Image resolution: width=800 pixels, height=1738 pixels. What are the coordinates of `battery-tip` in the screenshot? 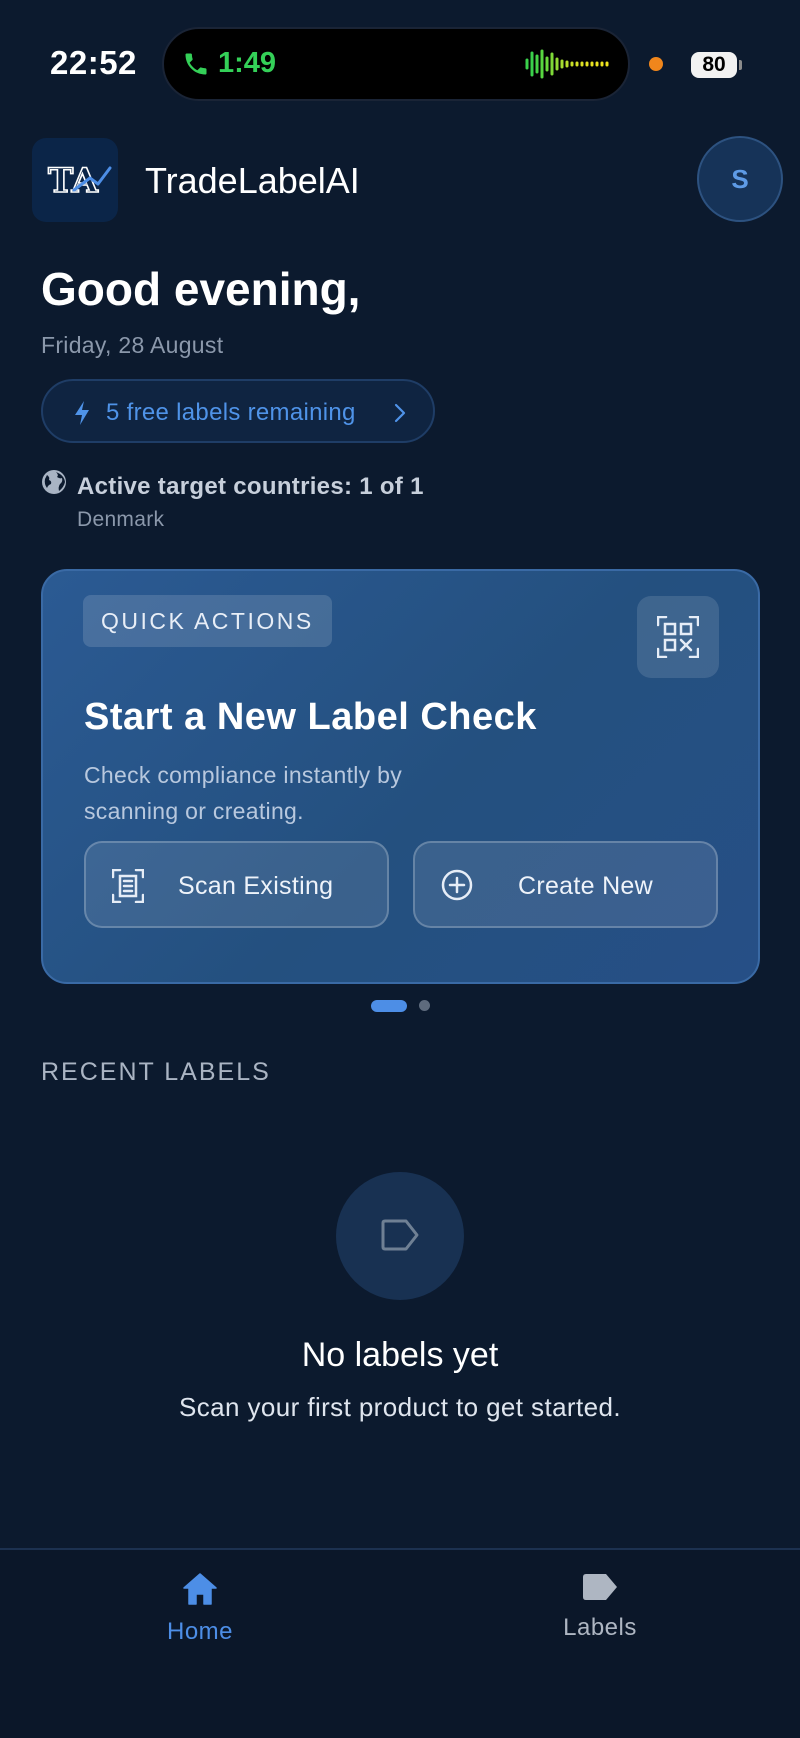 It's located at (740, 65).